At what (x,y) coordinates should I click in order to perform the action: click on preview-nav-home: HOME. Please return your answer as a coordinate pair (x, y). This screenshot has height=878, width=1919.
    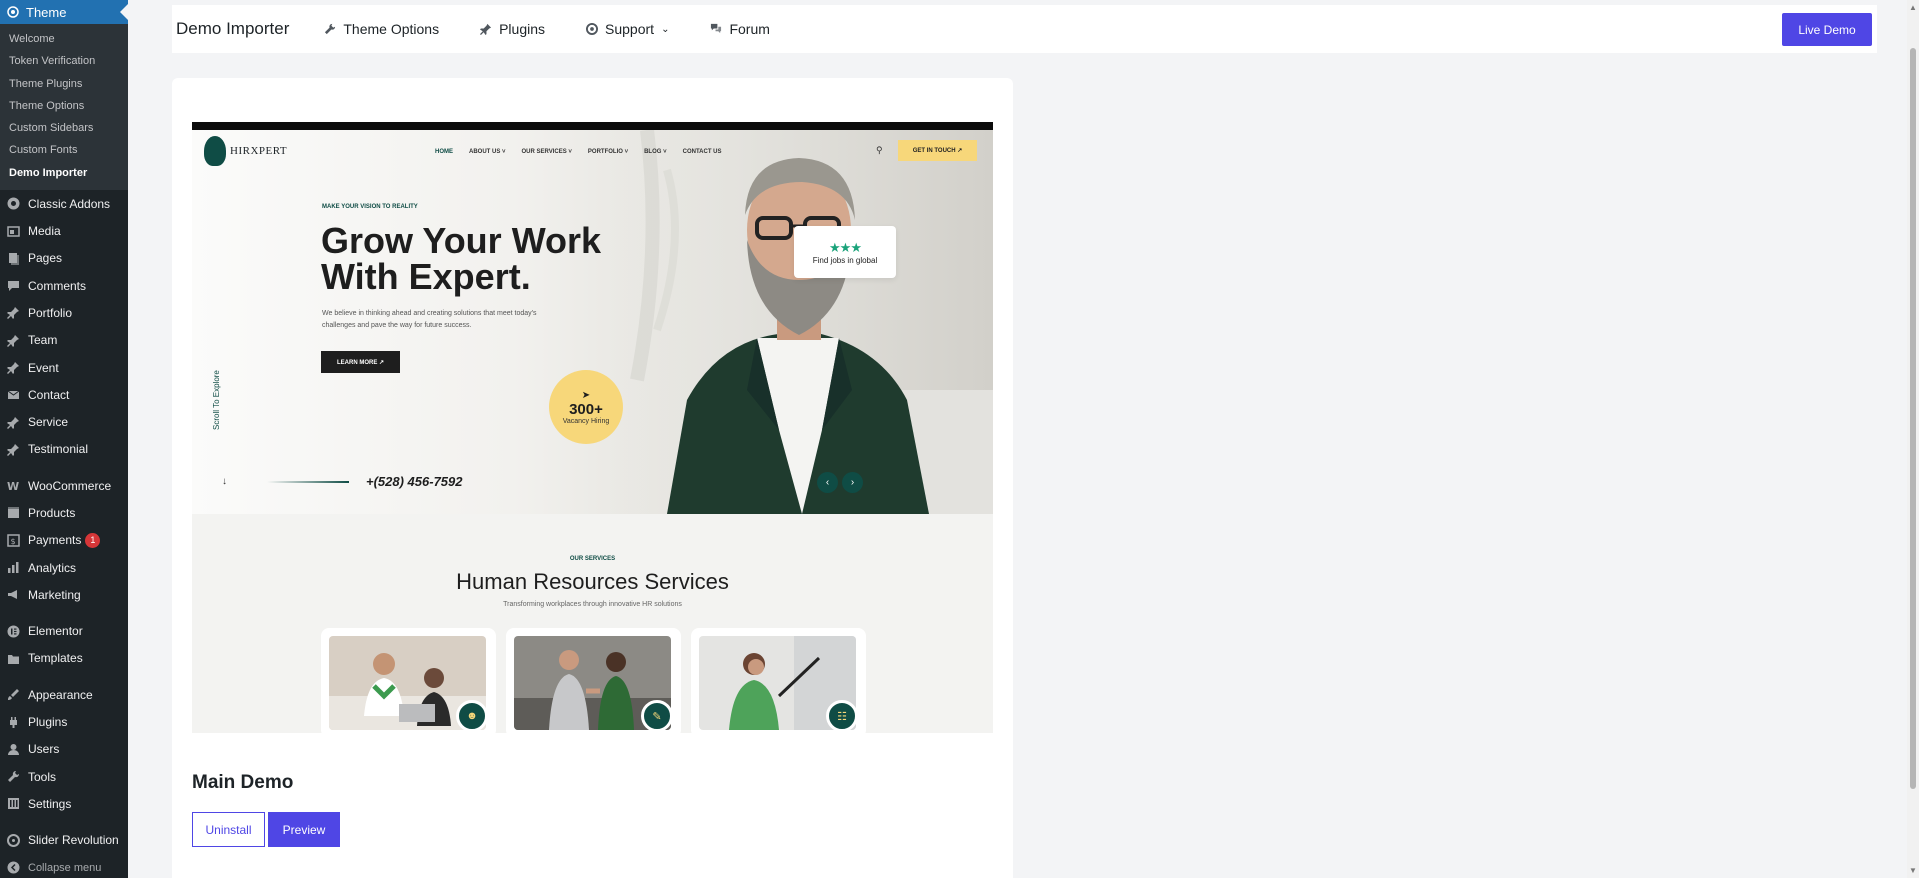
    Looking at the image, I should click on (444, 152).